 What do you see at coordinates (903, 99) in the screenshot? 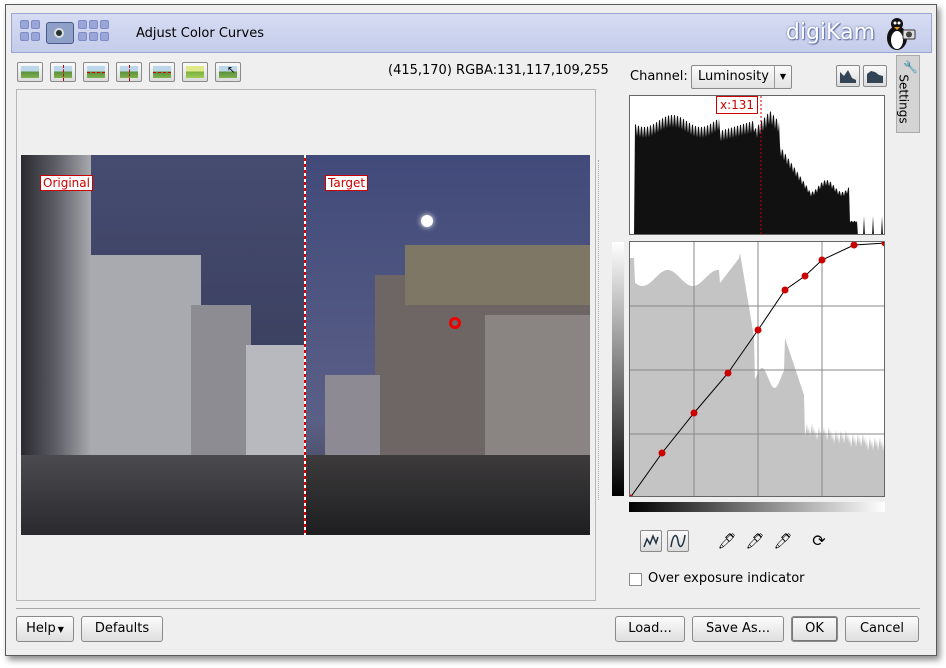
I see `settings-tab-label: Settings` at bounding box center [903, 99].